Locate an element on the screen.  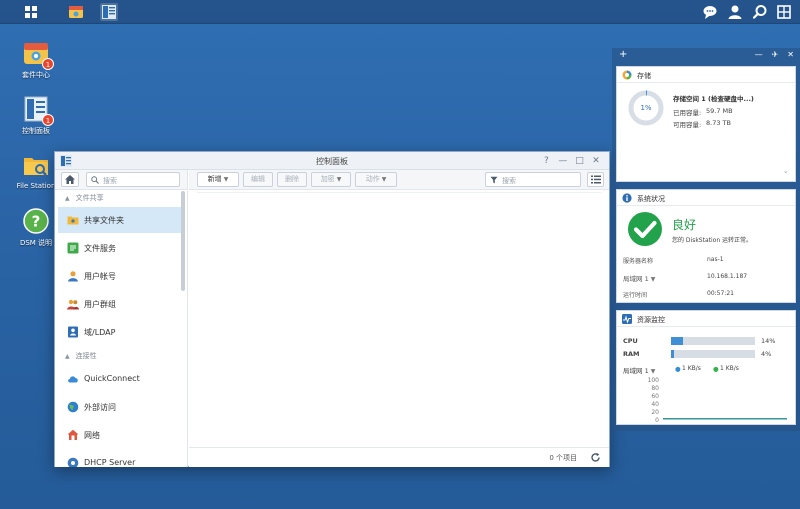
dhcp-server-icon is located at coordinates (73, 462).